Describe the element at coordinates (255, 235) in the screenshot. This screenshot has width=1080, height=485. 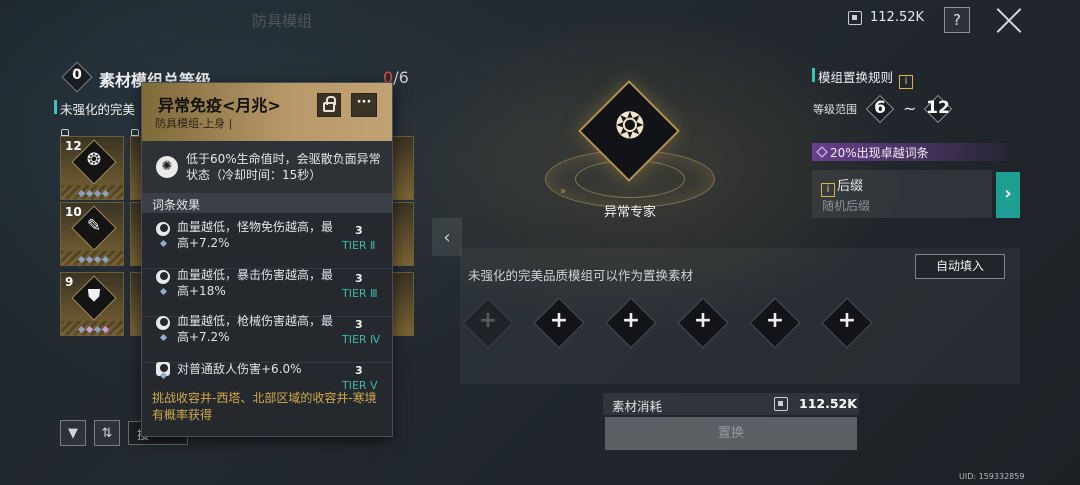
I see `affix-text: 血量越低，怪物免伤越高，最高+7.2%` at that location.